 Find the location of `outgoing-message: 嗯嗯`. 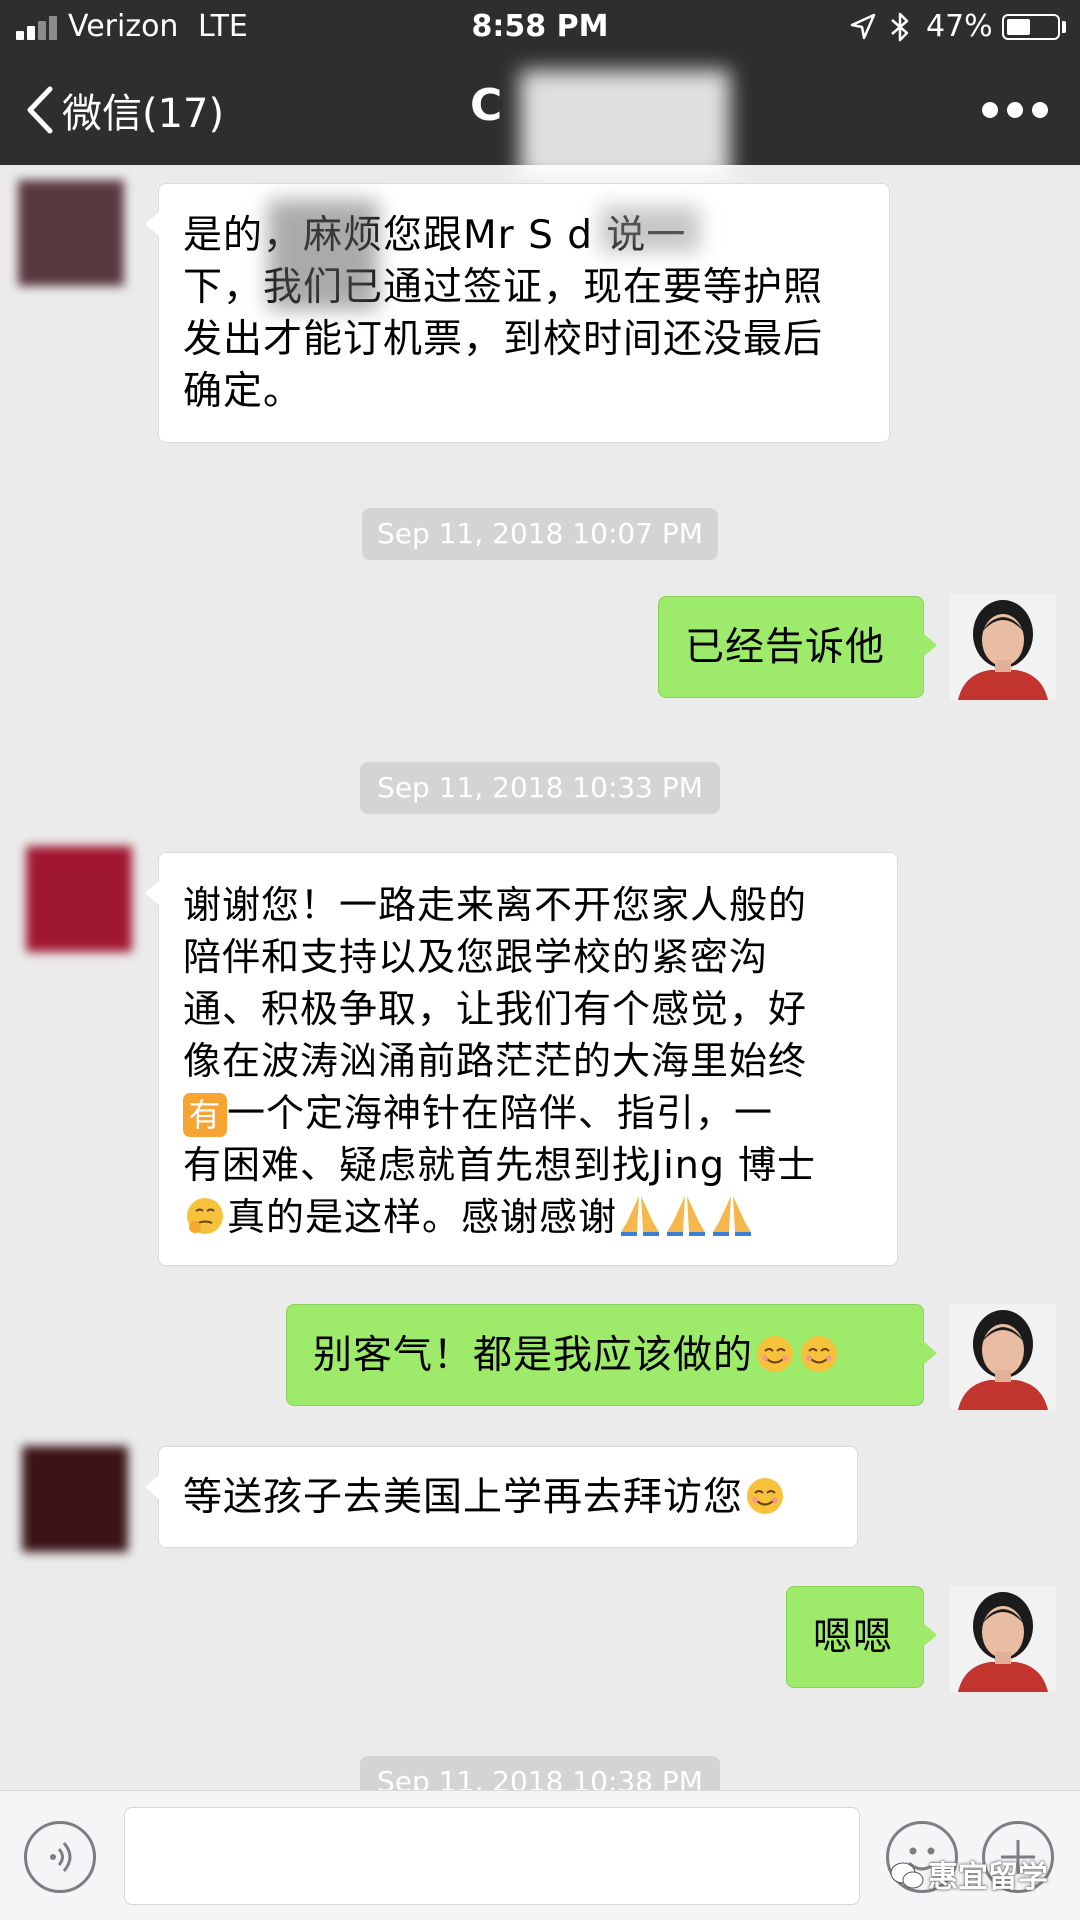

outgoing-message: 嗯嗯 is located at coordinates (861, 1637).